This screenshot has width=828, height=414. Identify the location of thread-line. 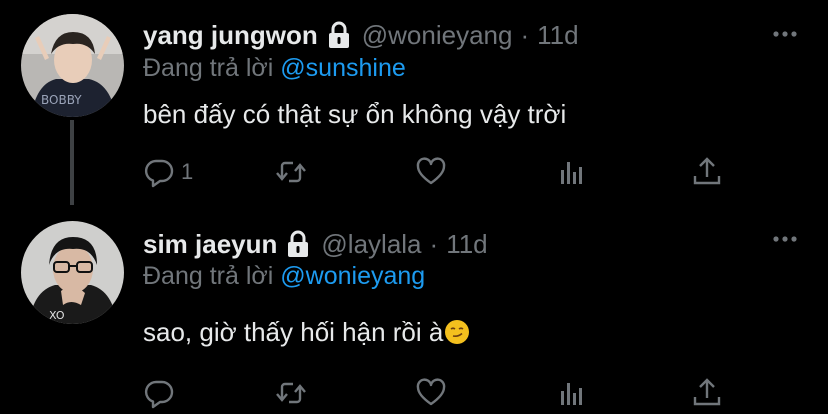
(72, 162).